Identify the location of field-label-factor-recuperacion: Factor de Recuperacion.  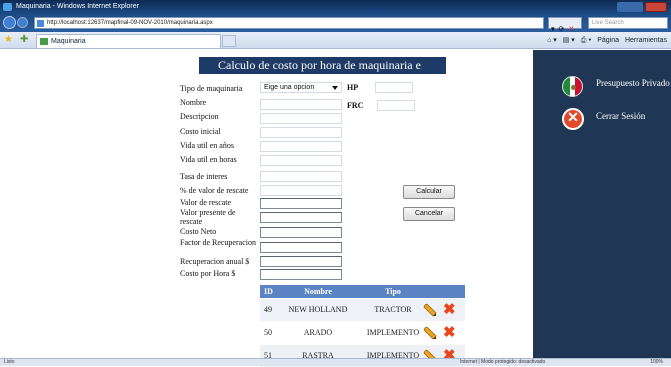
(218, 242).